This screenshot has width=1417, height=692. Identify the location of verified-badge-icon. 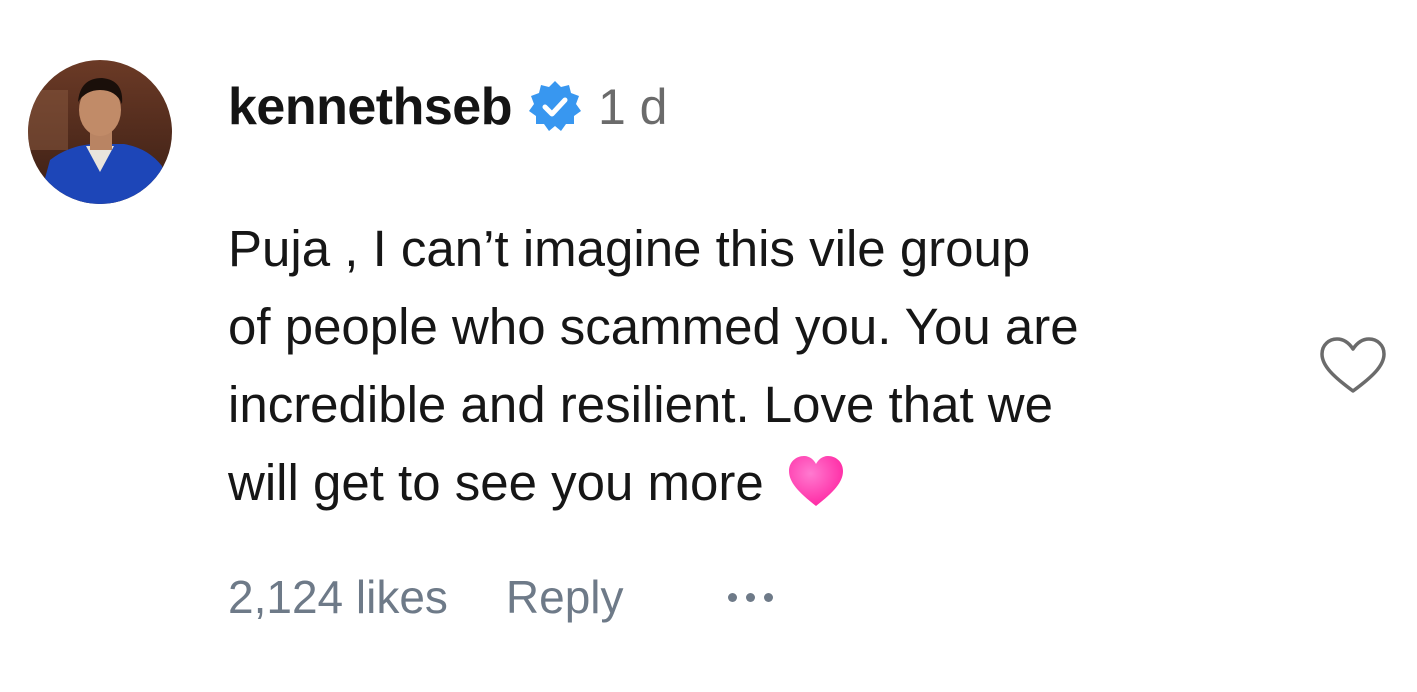
(555, 107).